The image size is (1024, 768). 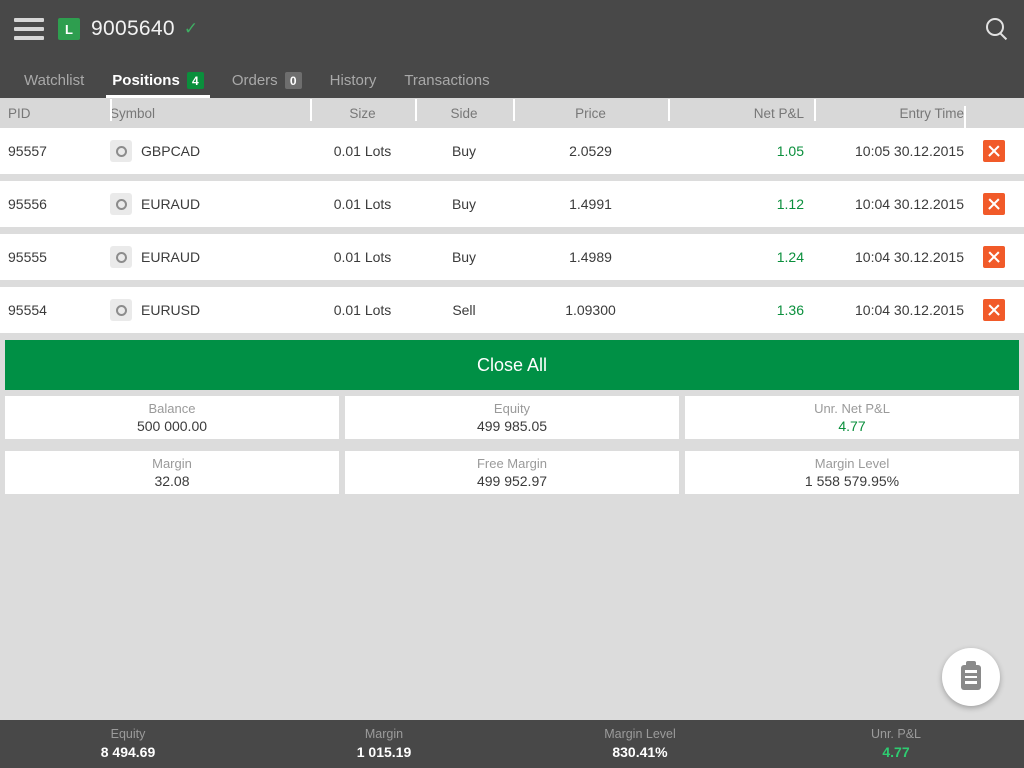 I want to click on cell-side: Sell, so click(x=464, y=310).